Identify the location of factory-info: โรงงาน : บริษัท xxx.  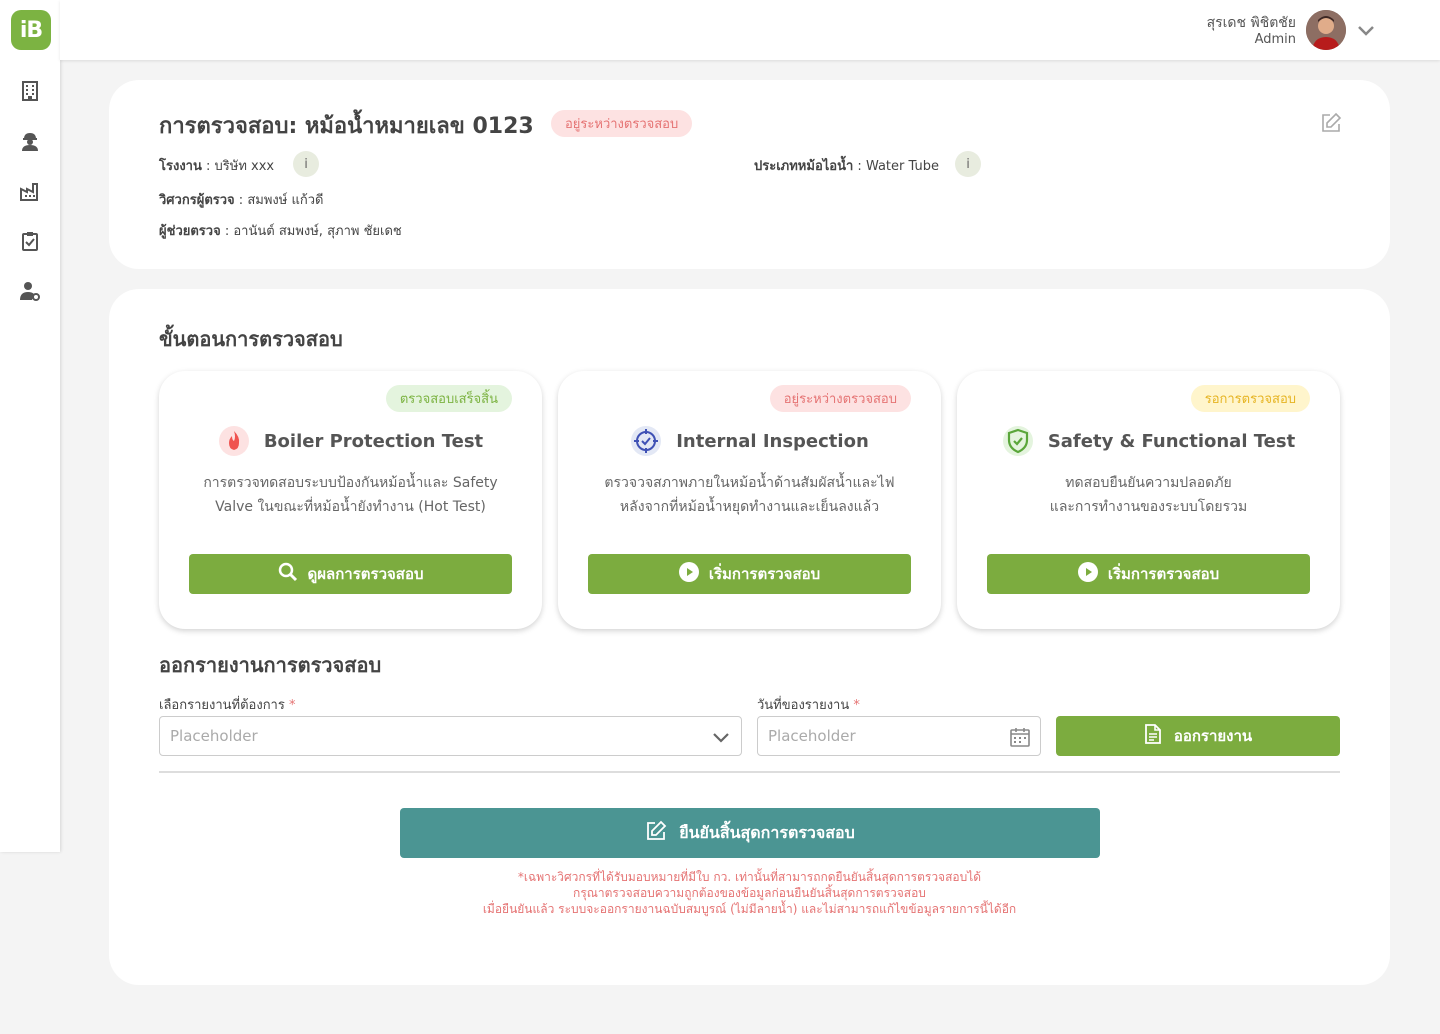
(217, 166).